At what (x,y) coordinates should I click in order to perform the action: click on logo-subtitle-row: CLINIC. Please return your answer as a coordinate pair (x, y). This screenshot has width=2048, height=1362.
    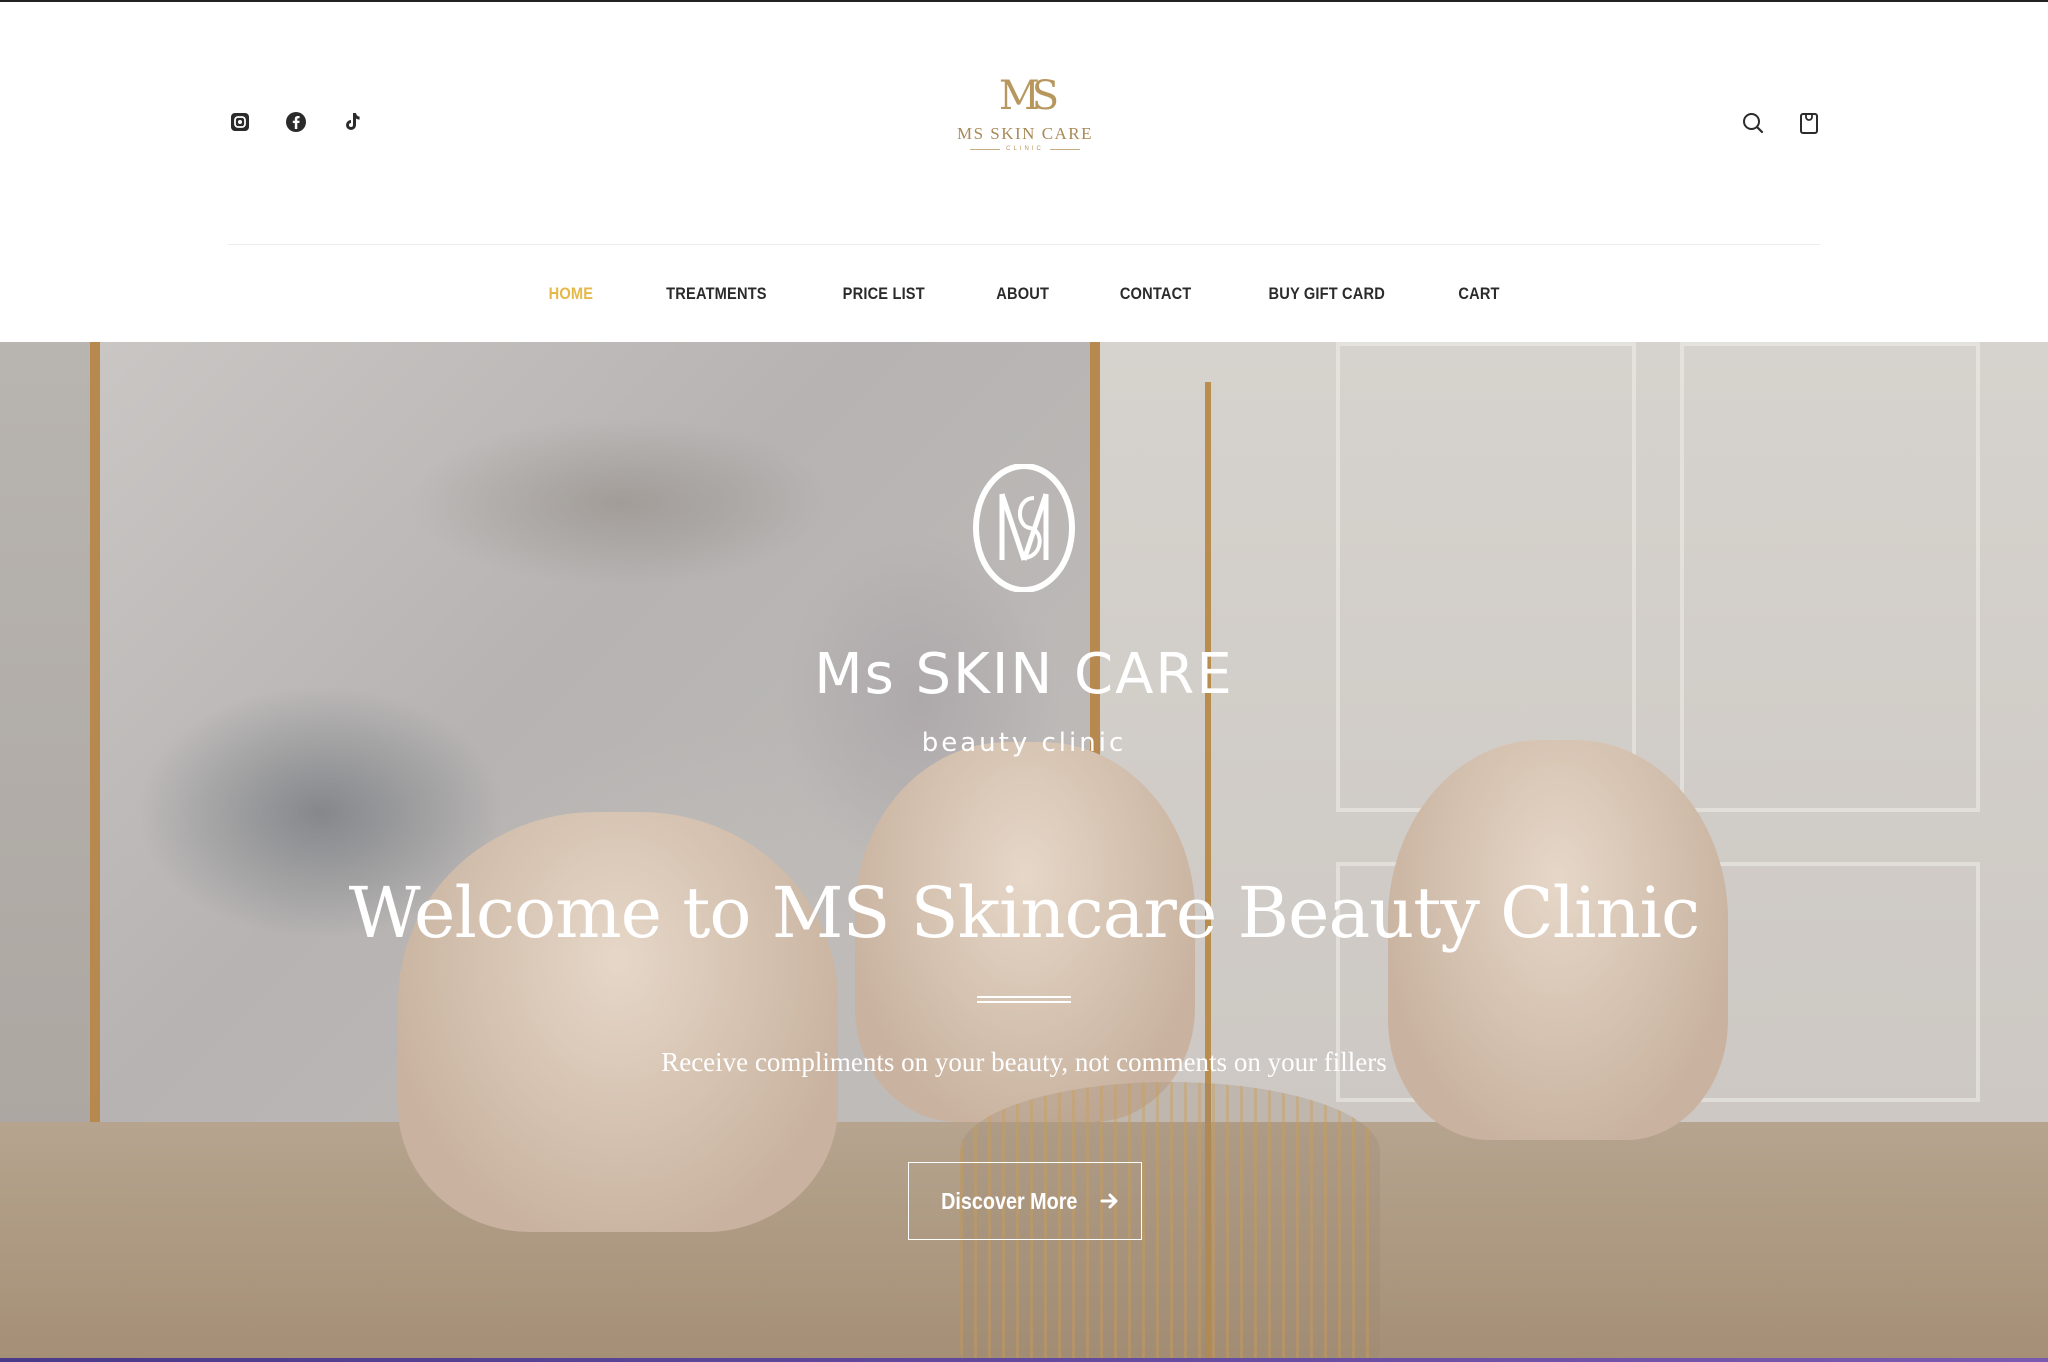
    Looking at the image, I should click on (1025, 149).